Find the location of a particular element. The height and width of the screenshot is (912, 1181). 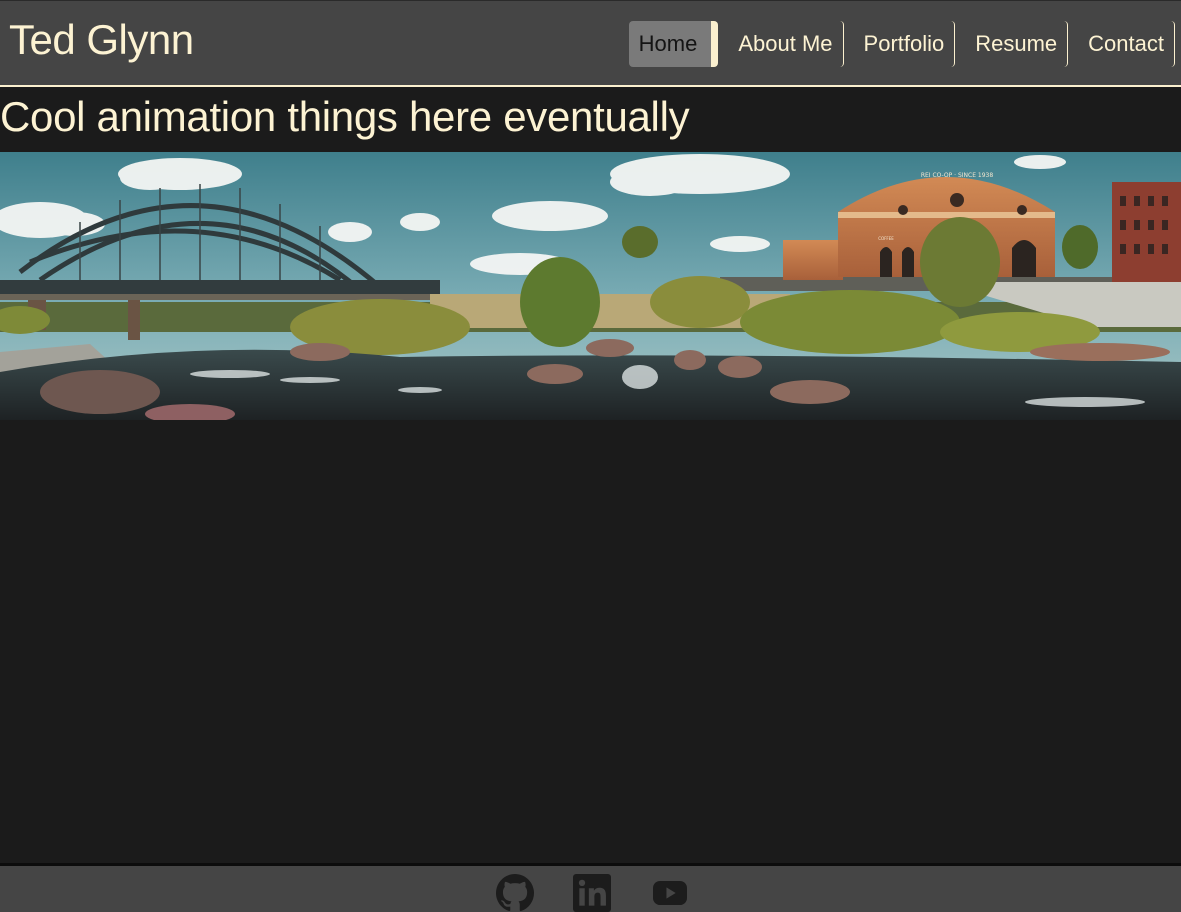

nav-contact: Contact is located at coordinates (1121, 44).